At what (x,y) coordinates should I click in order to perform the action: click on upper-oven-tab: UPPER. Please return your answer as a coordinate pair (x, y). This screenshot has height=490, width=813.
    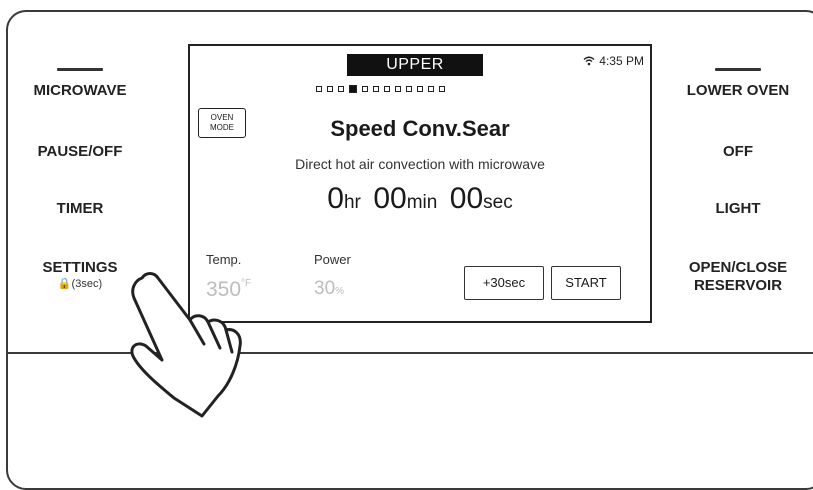
    Looking at the image, I should click on (415, 65).